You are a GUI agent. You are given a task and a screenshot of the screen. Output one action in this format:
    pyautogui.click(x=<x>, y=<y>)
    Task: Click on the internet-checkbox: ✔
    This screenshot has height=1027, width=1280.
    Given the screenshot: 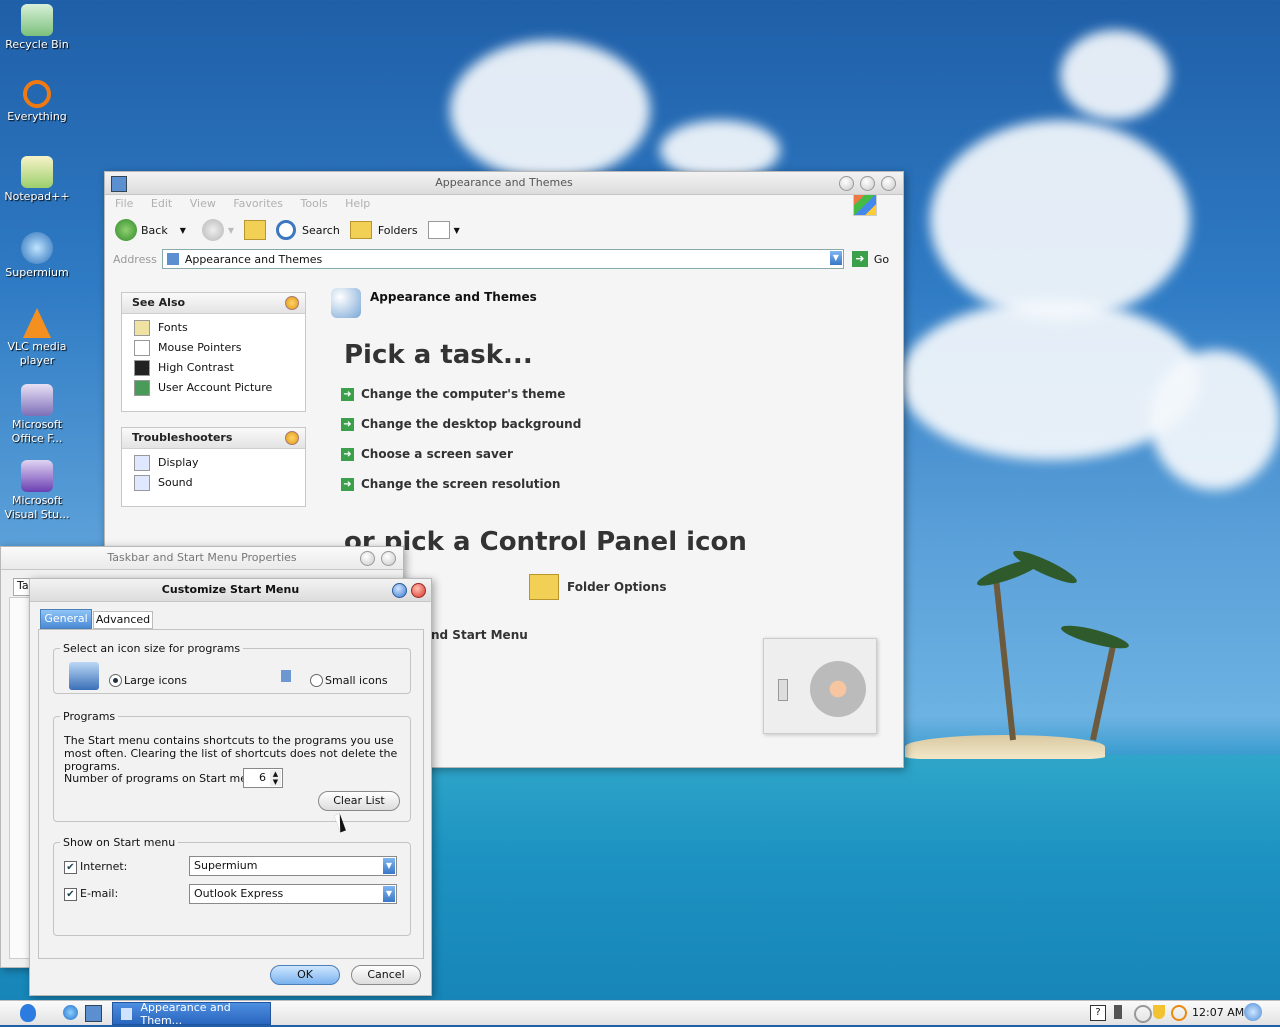 What is the action you would take?
    pyautogui.click(x=70, y=867)
    